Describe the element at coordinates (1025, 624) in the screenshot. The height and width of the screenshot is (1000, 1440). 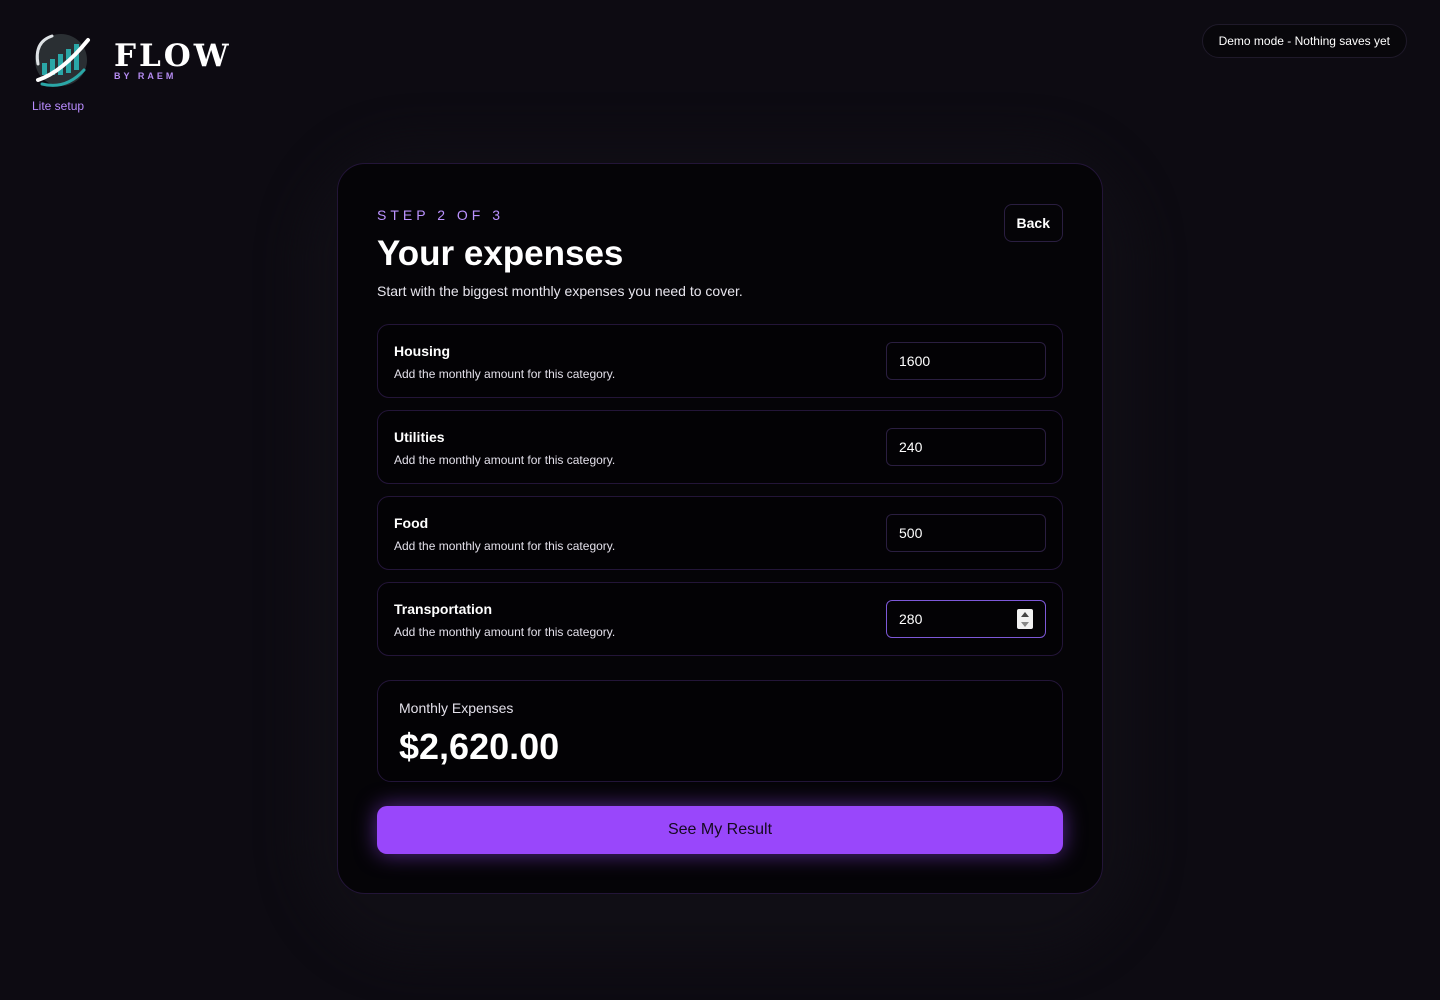
I see `stepper-down-icon` at that location.